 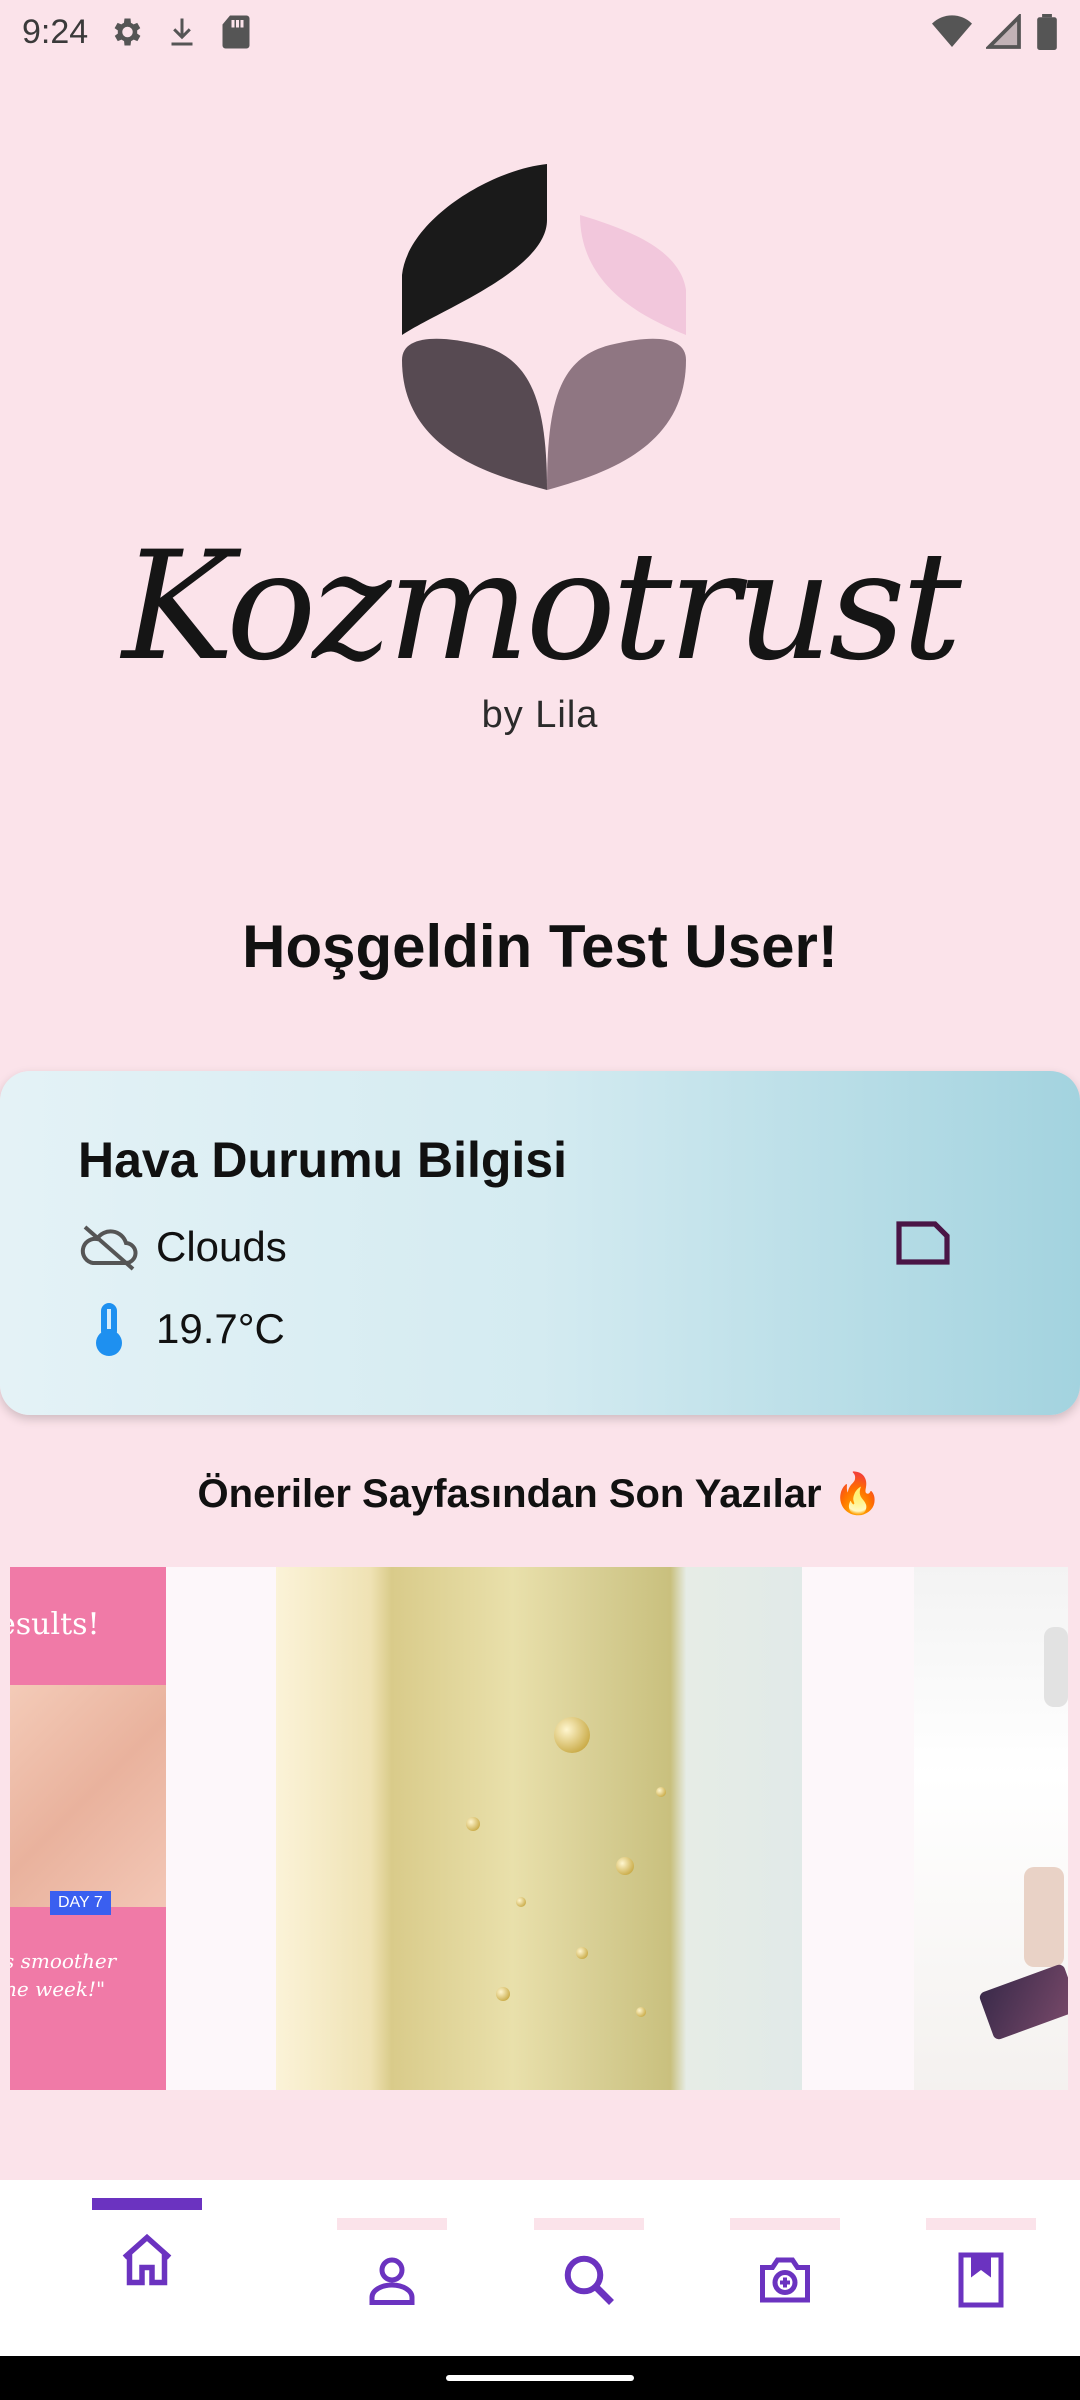 I want to click on thermometer-icon, so click(x=109, y=1329).